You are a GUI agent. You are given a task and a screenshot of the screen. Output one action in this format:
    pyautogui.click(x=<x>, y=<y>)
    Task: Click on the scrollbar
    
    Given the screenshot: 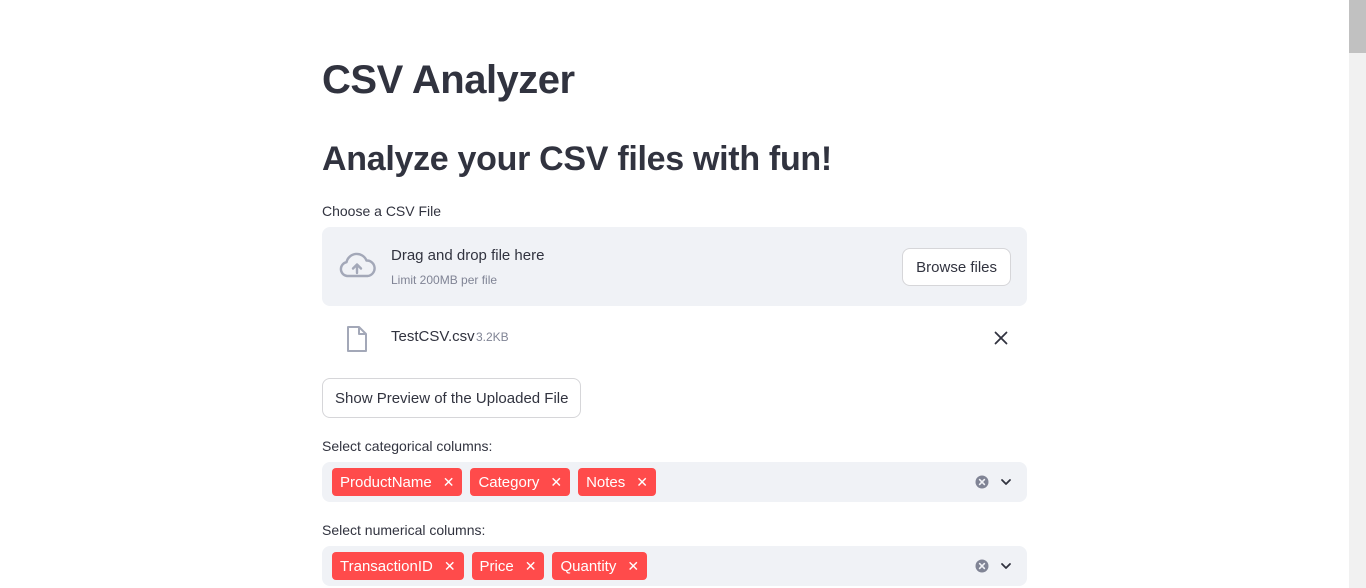 What is the action you would take?
    pyautogui.click(x=1357, y=294)
    